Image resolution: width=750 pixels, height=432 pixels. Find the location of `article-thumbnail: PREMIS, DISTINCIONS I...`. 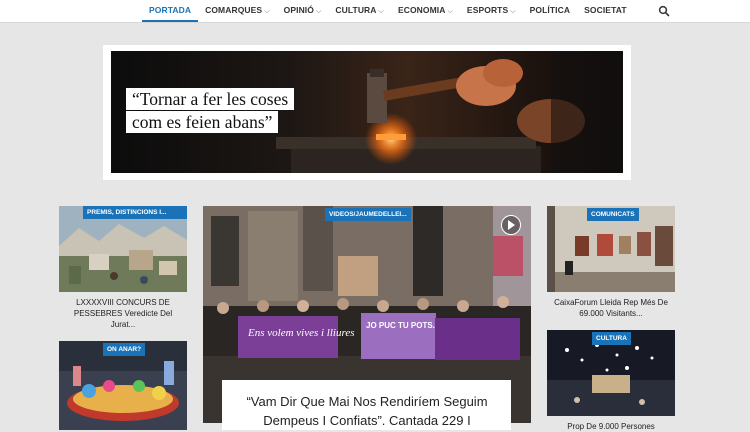

article-thumbnail: PREMIS, DISTINCIONS I... is located at coordinates (123, 249).